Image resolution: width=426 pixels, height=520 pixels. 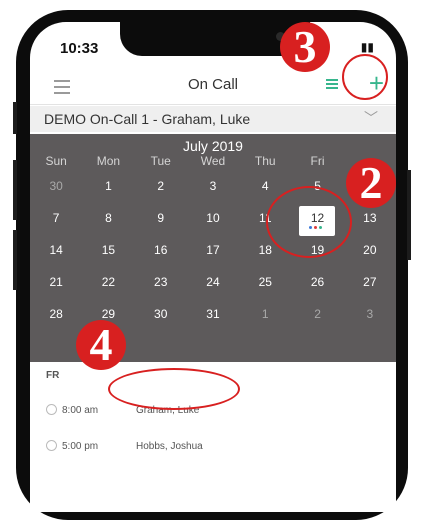 What do you see at coordinates (161, 218) in the screenshot?
I see `day-number: 9` at bounding box center [161, 218].